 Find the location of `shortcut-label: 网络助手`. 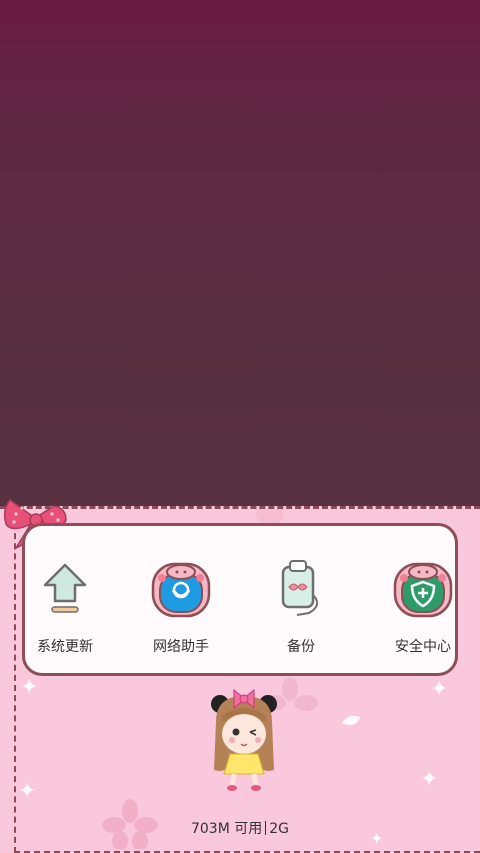

shortcut-label: 网络助手 is located at coordinates (181, 647).